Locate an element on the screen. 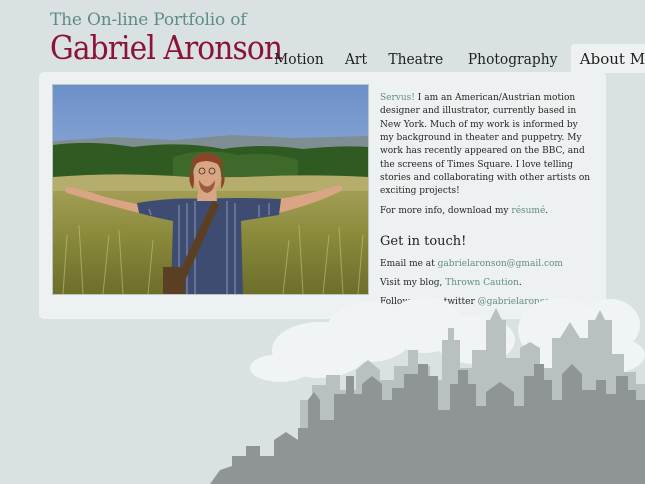 This screenshot has height=484, width=645. nav-item-photography: Photography is located at coordinates (512, 59).